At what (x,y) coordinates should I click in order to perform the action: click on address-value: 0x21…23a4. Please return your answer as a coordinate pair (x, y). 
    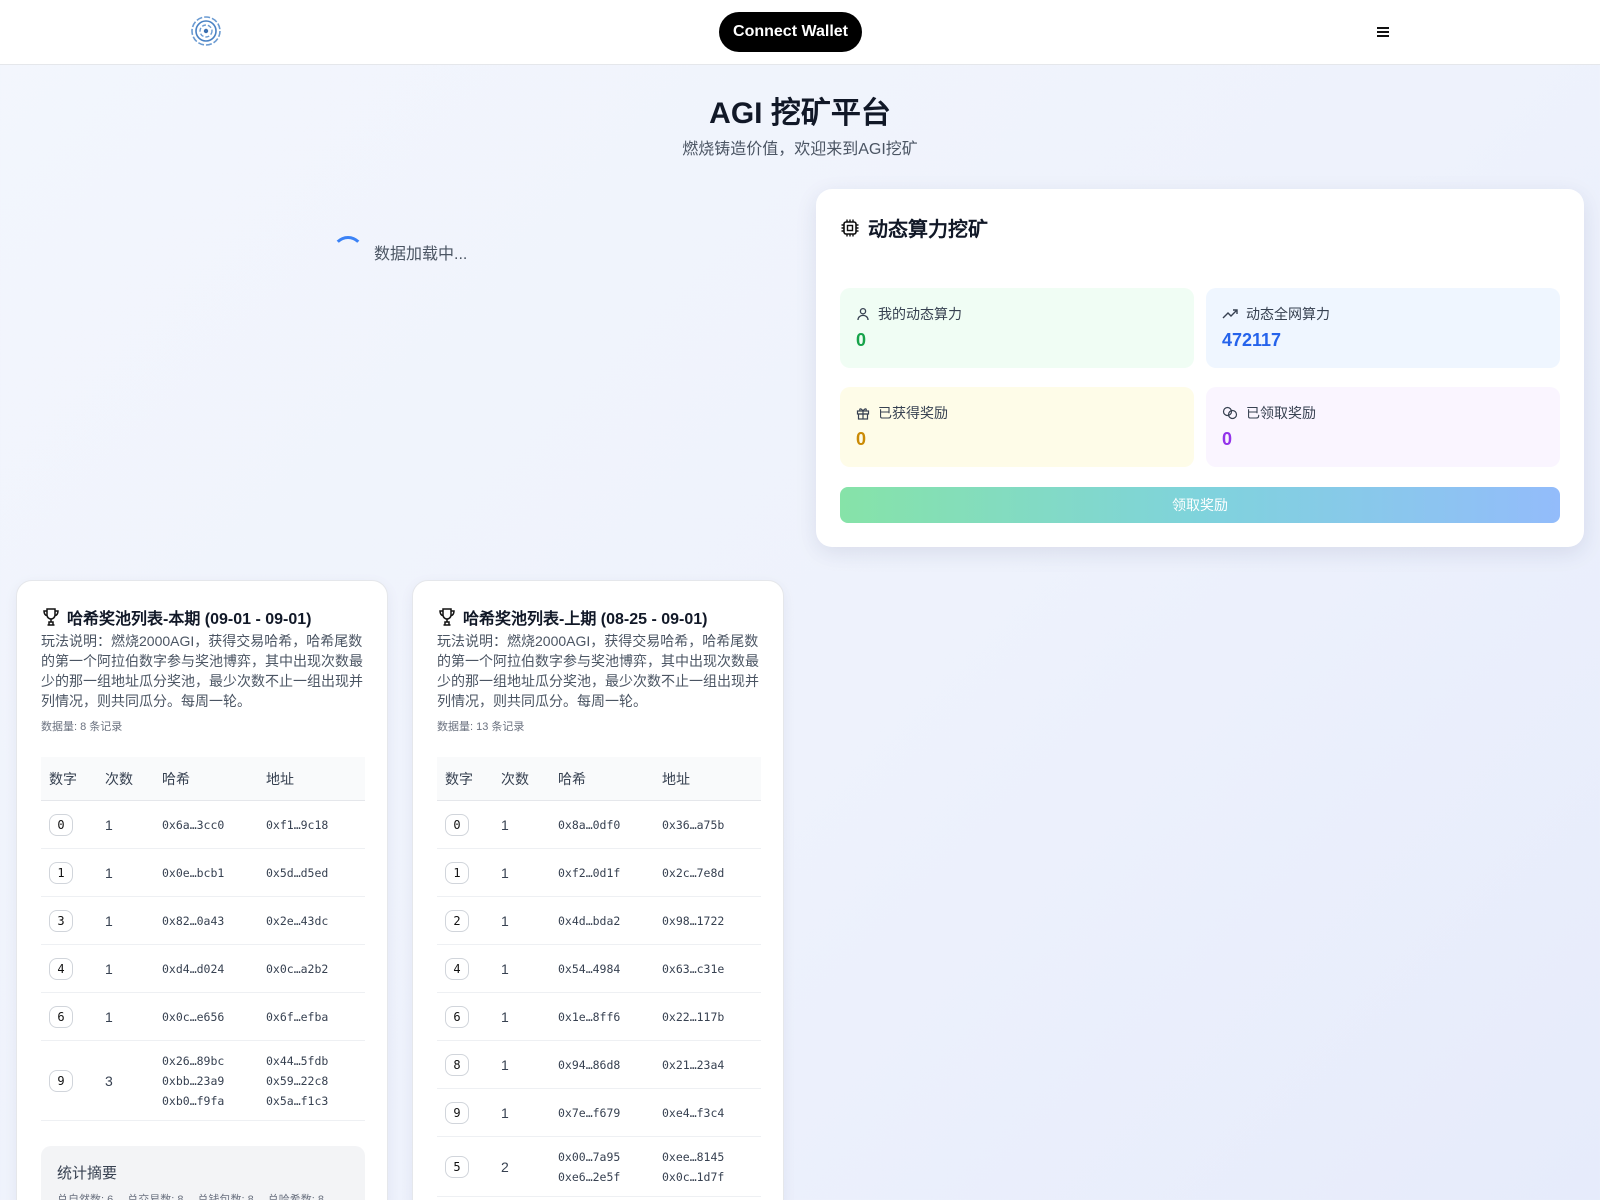
    Looking at the image, I should click on (711, 1065).